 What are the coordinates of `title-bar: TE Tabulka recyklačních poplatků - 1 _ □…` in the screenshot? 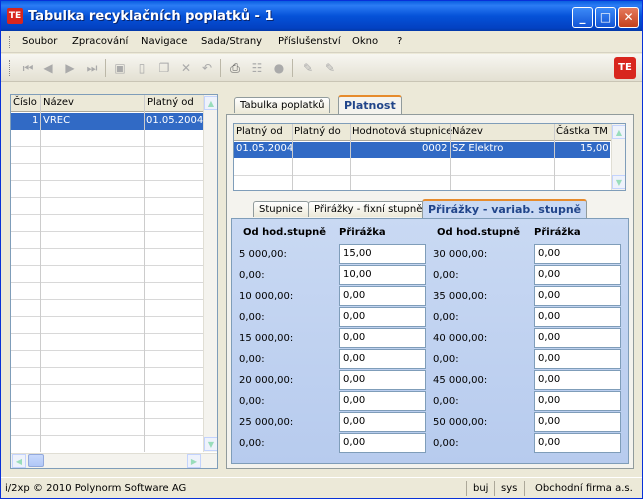 It's located at (321, 16).